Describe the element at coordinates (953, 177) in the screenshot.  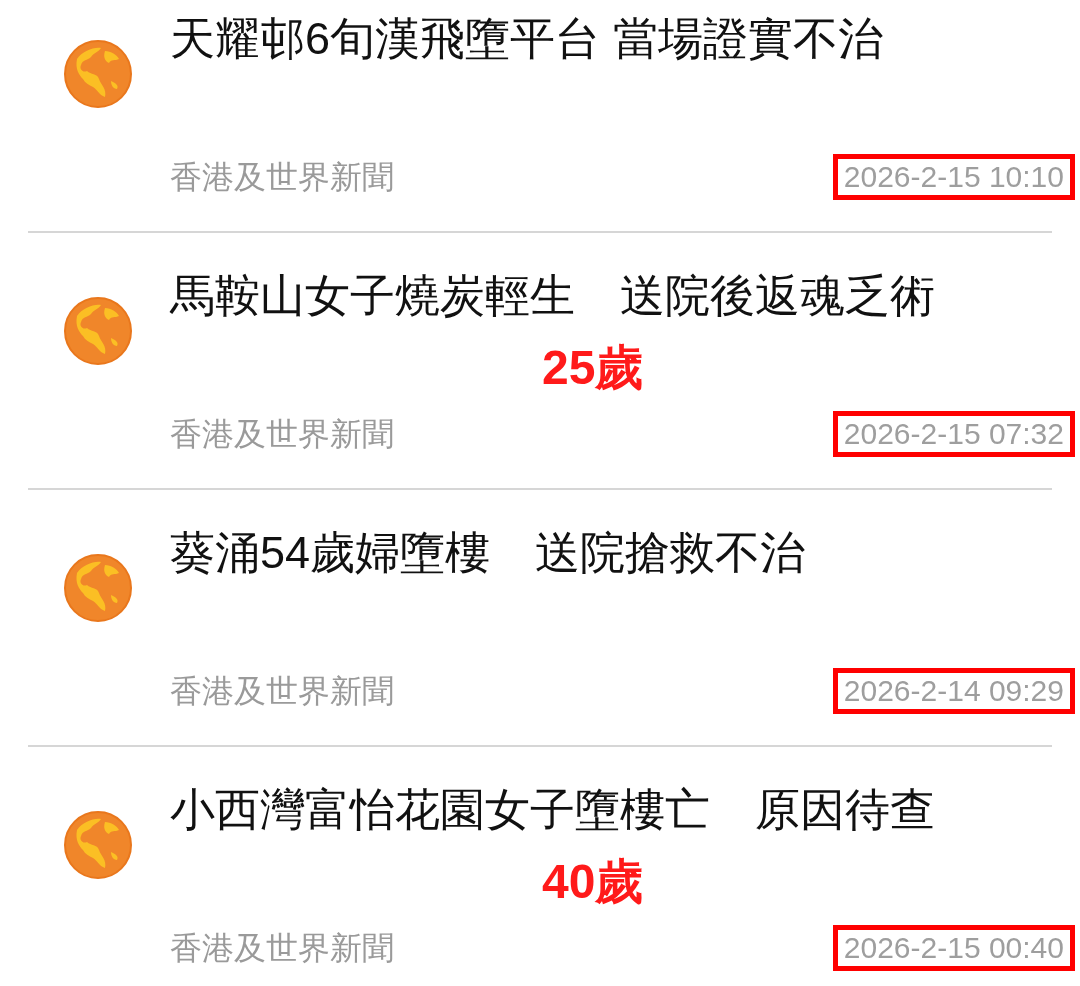
I see `publish-time: 2026-2-15 10:10` at that location.